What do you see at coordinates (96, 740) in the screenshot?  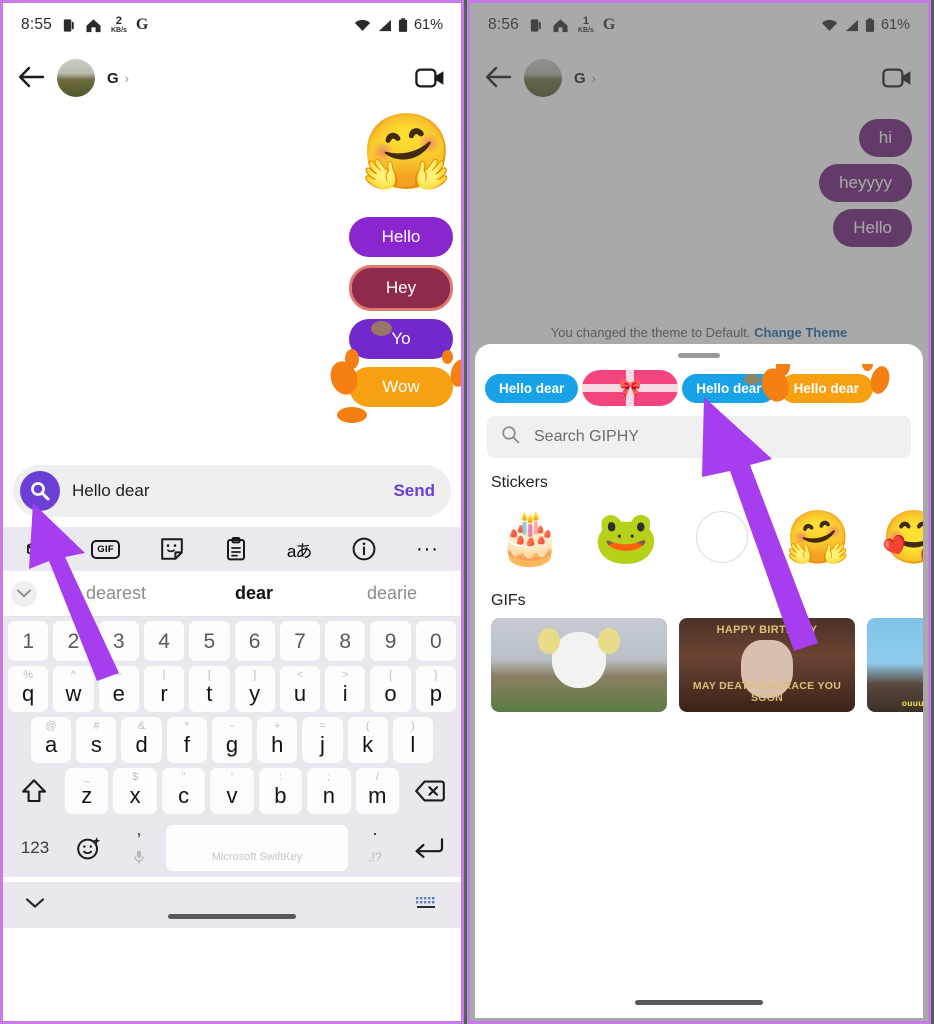 I see `key-s: # s` at bounding box center [96, 740].